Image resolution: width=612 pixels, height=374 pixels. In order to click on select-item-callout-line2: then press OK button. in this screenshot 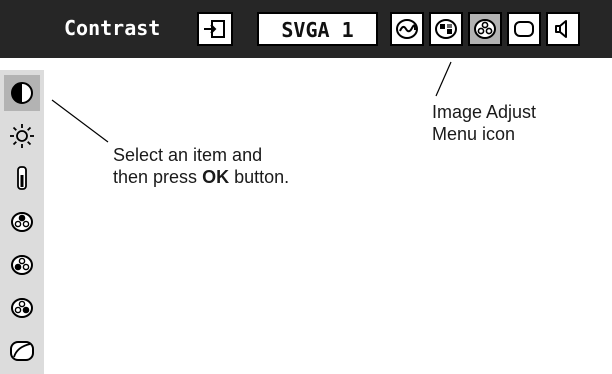, I will do `click(201, 177)`.